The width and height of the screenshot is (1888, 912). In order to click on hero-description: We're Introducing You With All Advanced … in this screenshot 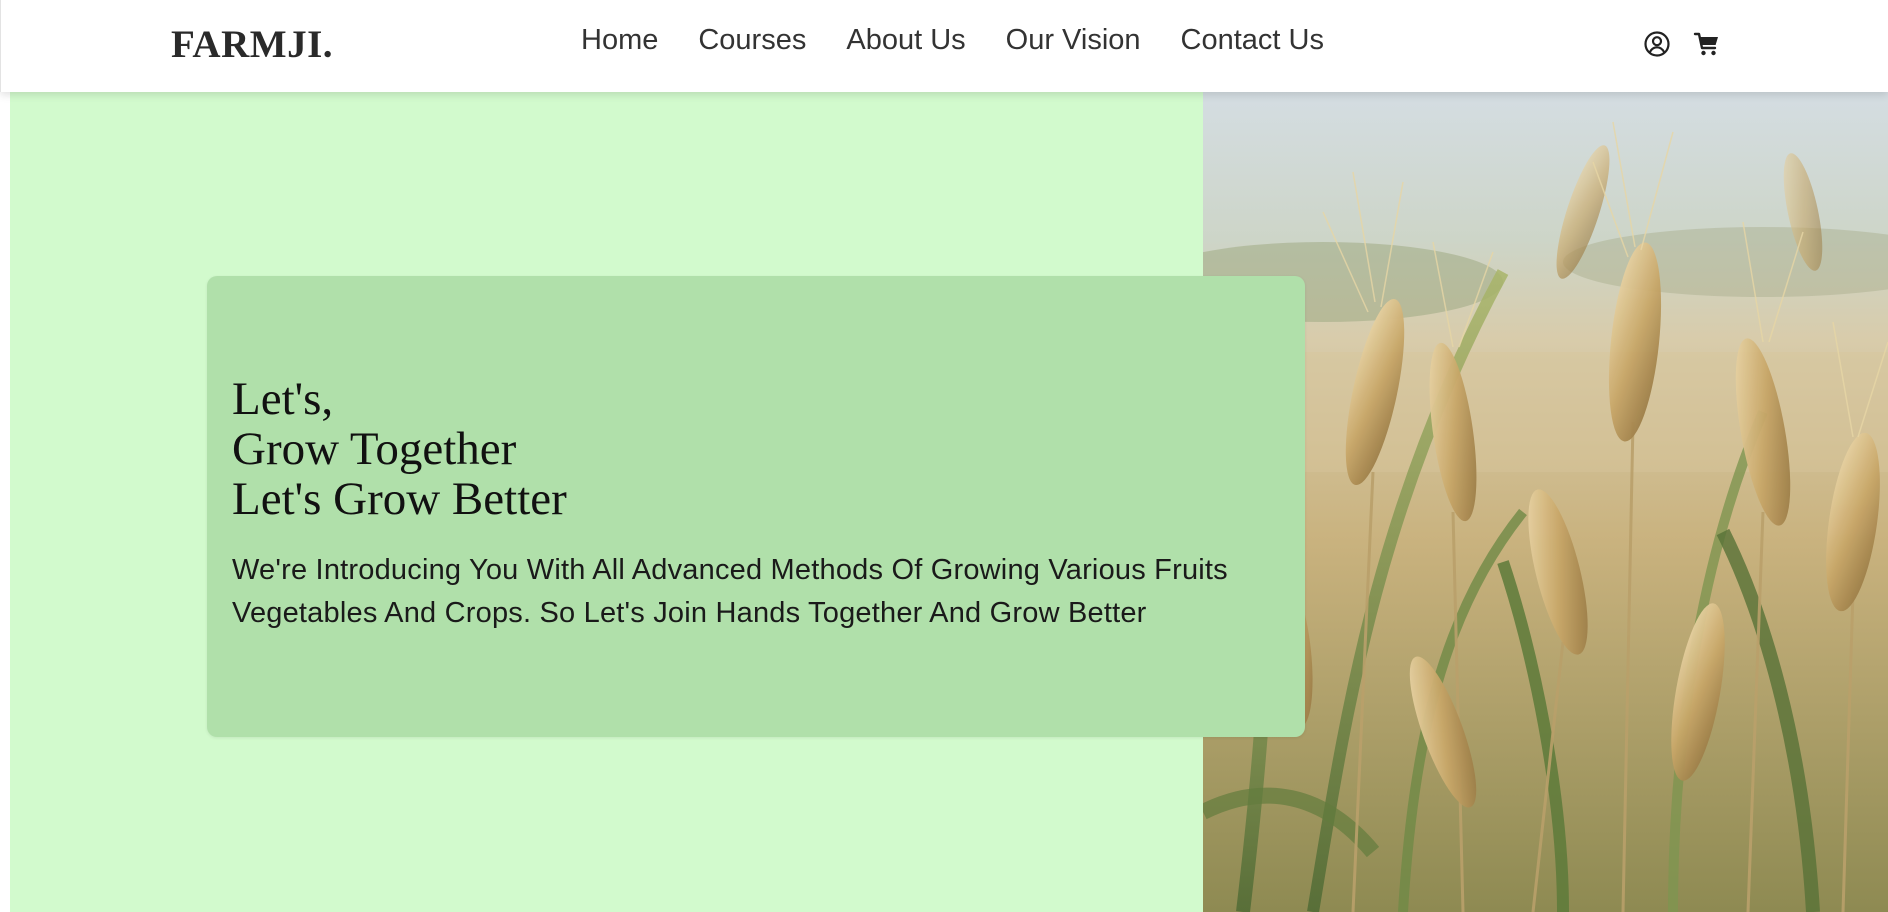, I will do `click(730, 591)`.